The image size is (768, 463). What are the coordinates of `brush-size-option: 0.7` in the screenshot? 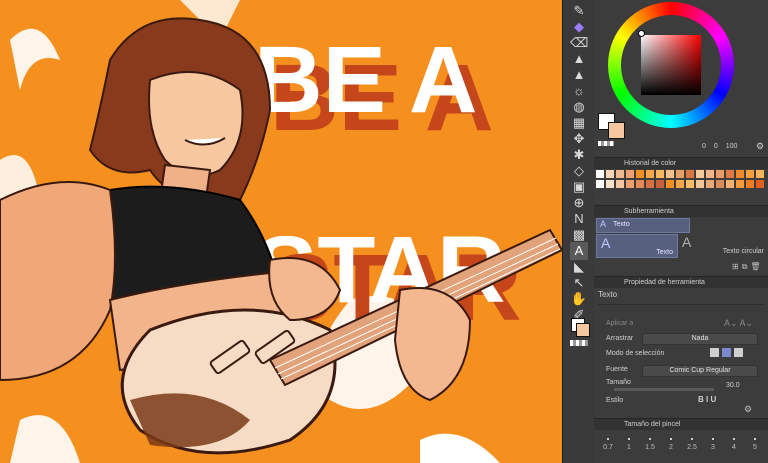 It's located at (608, 447).